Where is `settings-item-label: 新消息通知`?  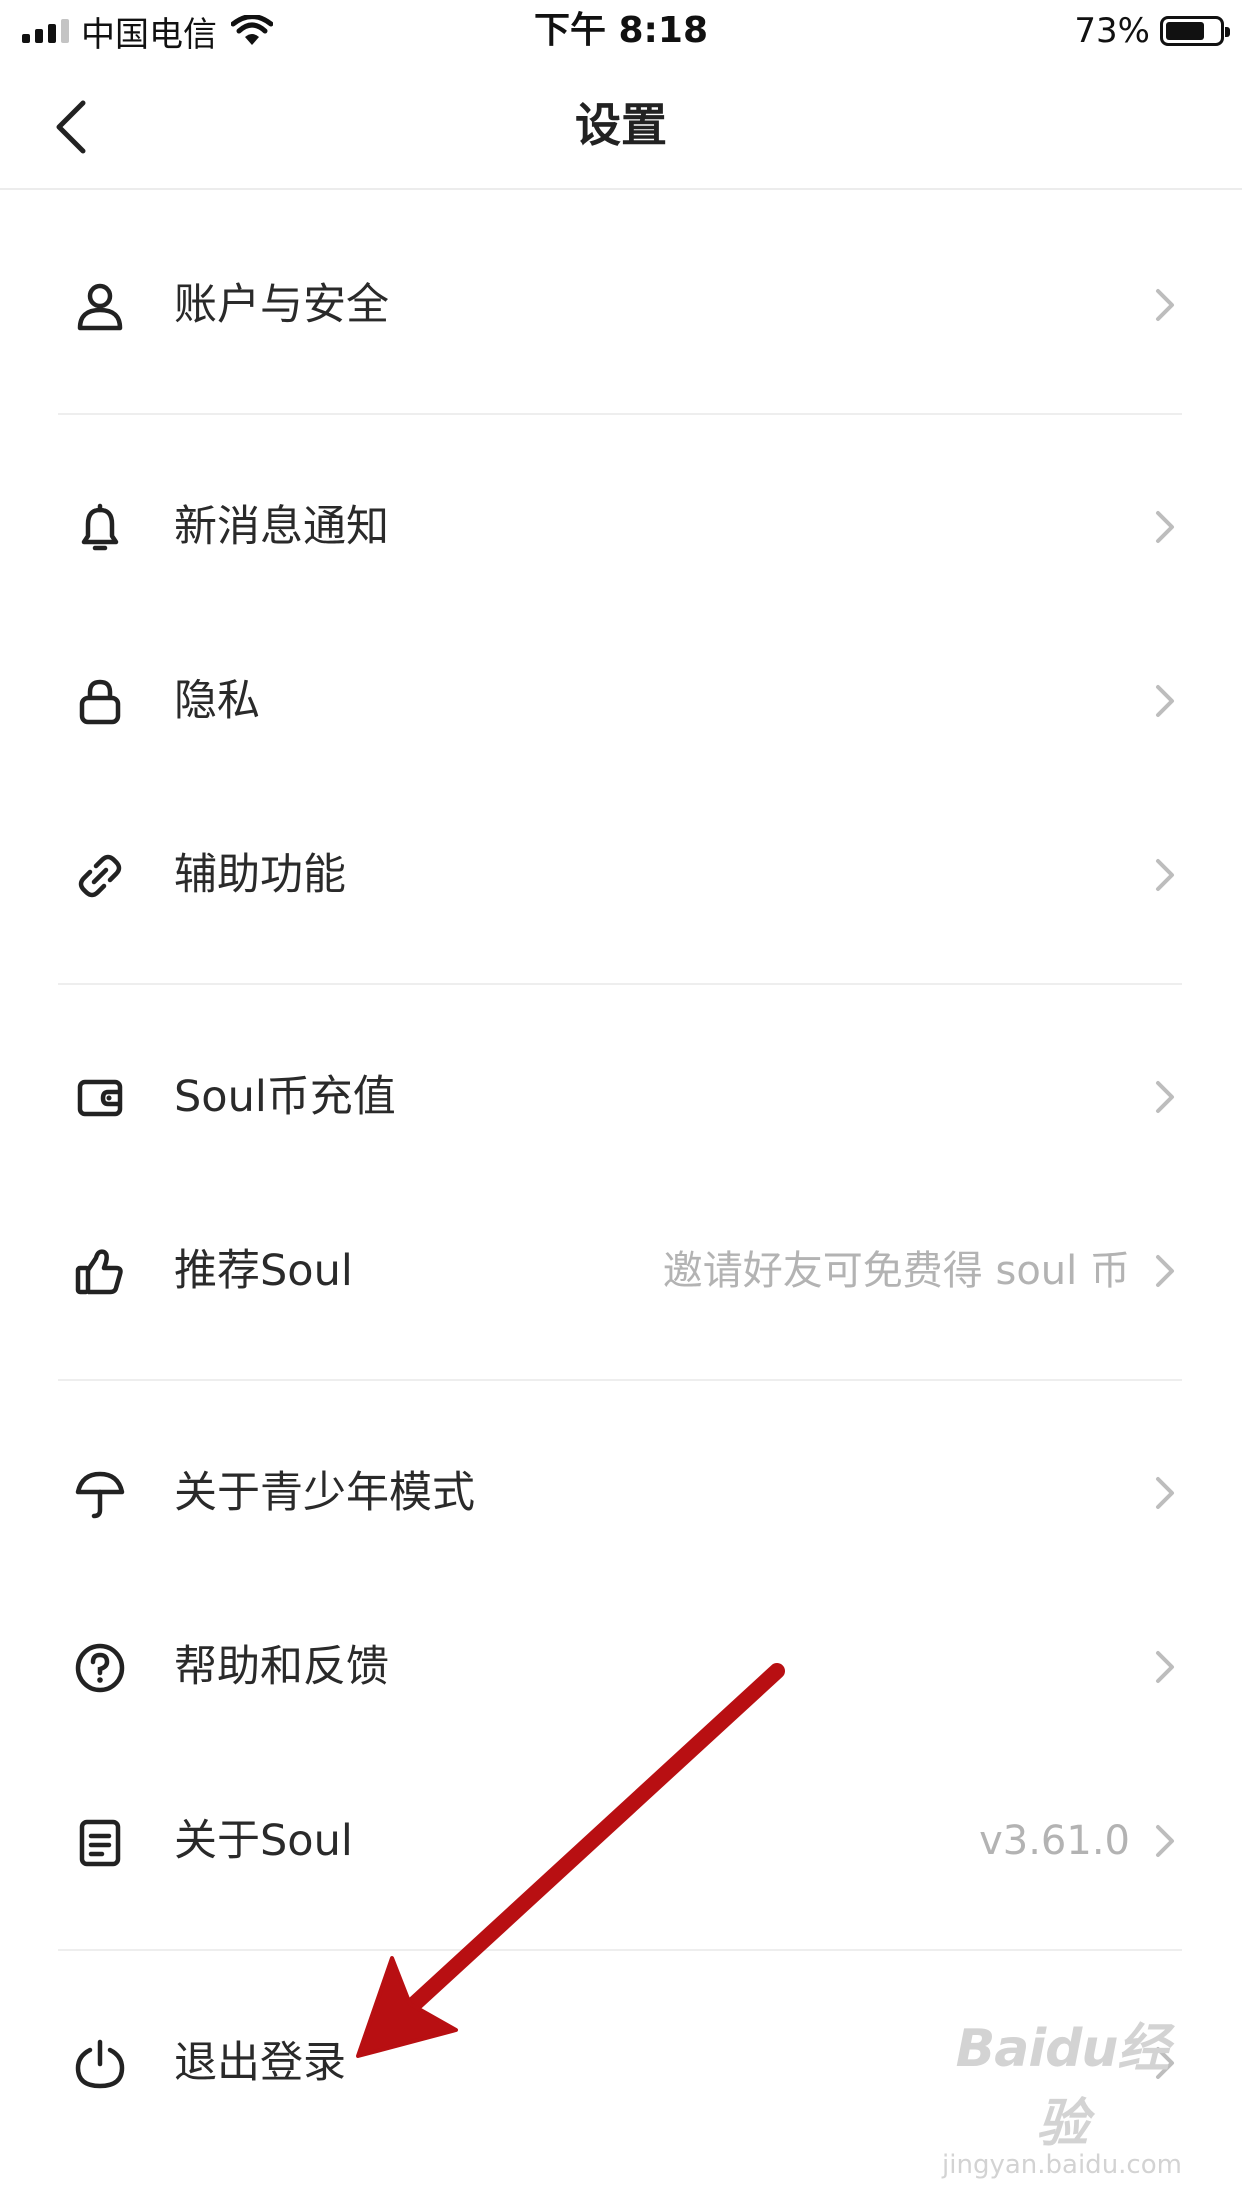 settings-item-label: 新消息通知 is located at coordinates (281, 527).